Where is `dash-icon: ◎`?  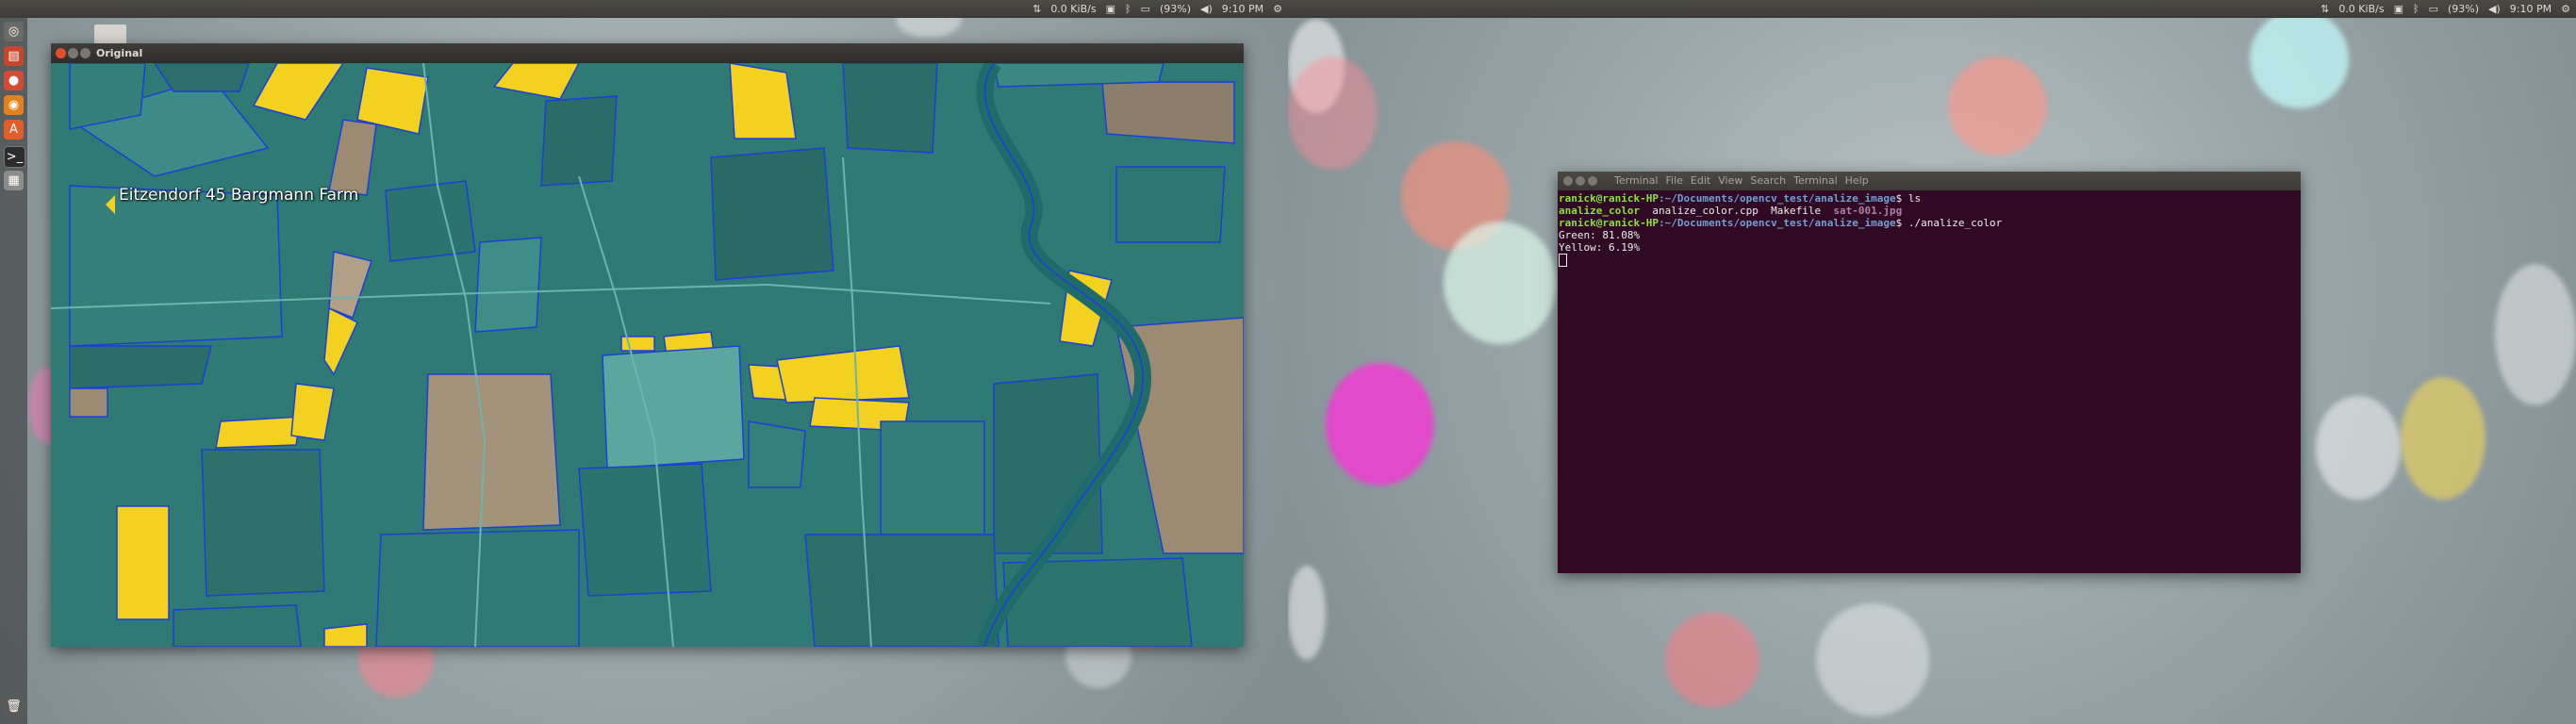
dash-icon: ◎ is located at coordinates (14, 31).